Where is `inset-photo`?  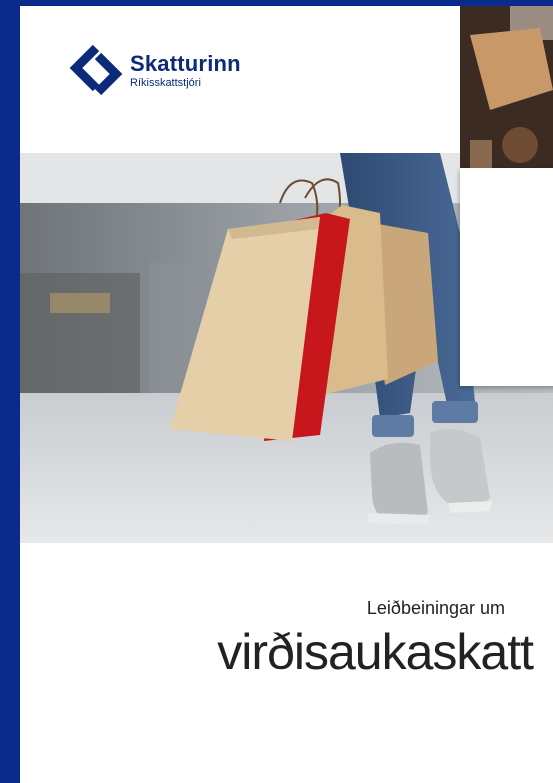
inset-photo is located at coordinates (506, 87).